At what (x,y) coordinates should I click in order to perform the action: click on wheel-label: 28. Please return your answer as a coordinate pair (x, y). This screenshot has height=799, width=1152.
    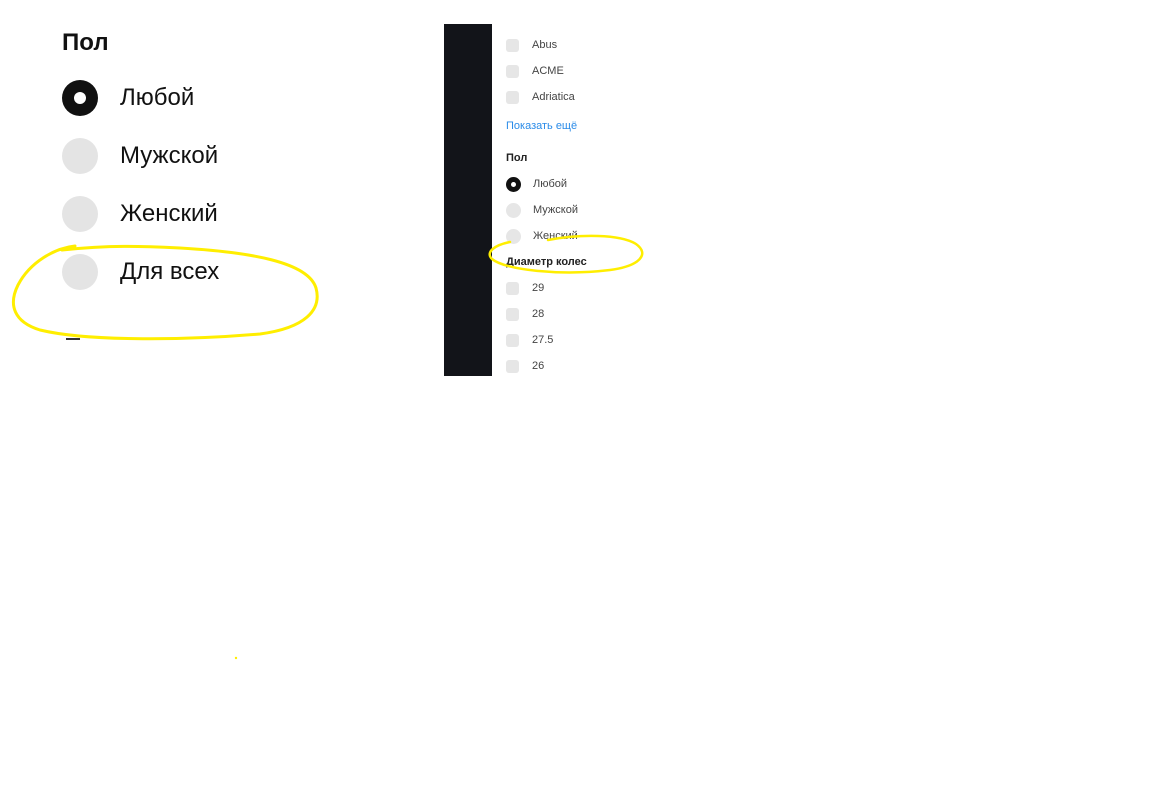
    Looking at the image, I should click on (538, 314).